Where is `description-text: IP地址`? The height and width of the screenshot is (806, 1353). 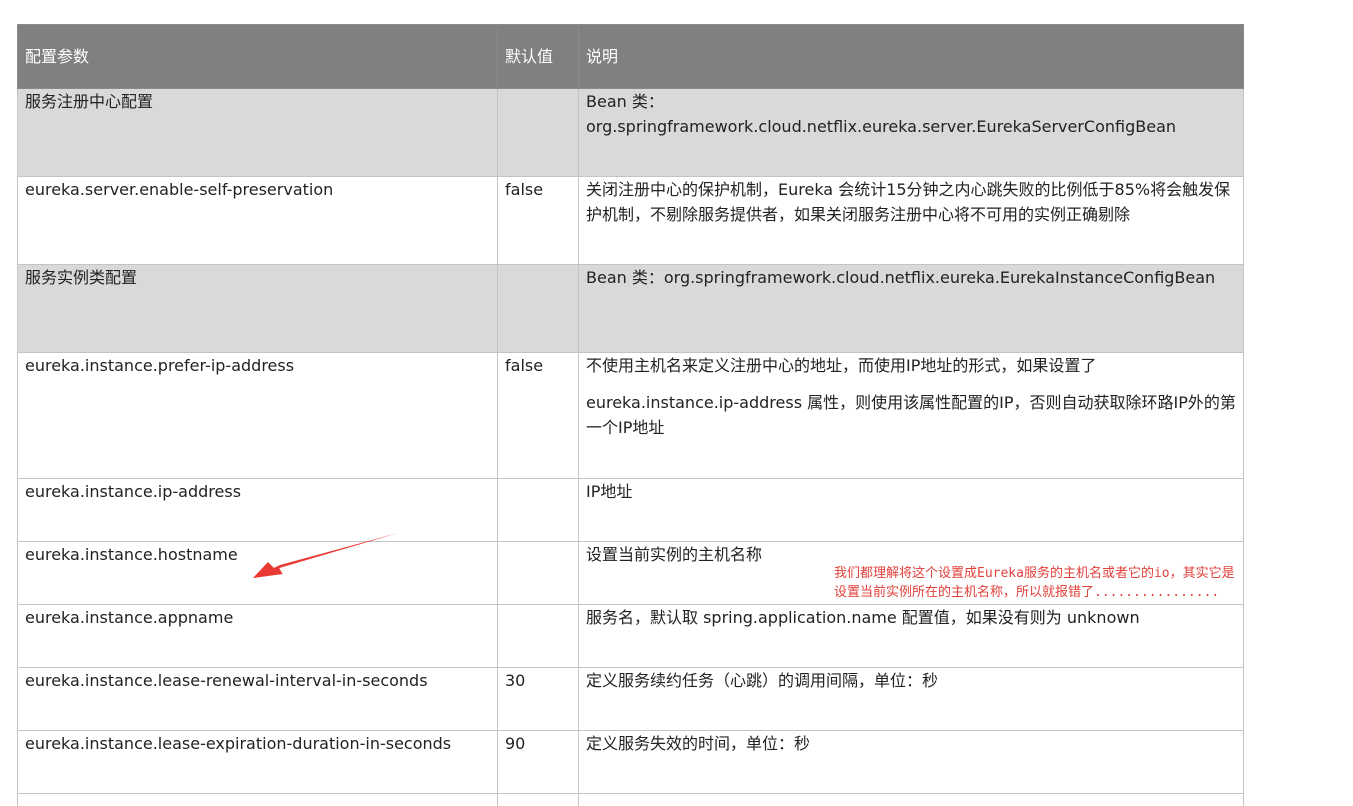 description-text: IP地址 is located at coordinates (609, 491).